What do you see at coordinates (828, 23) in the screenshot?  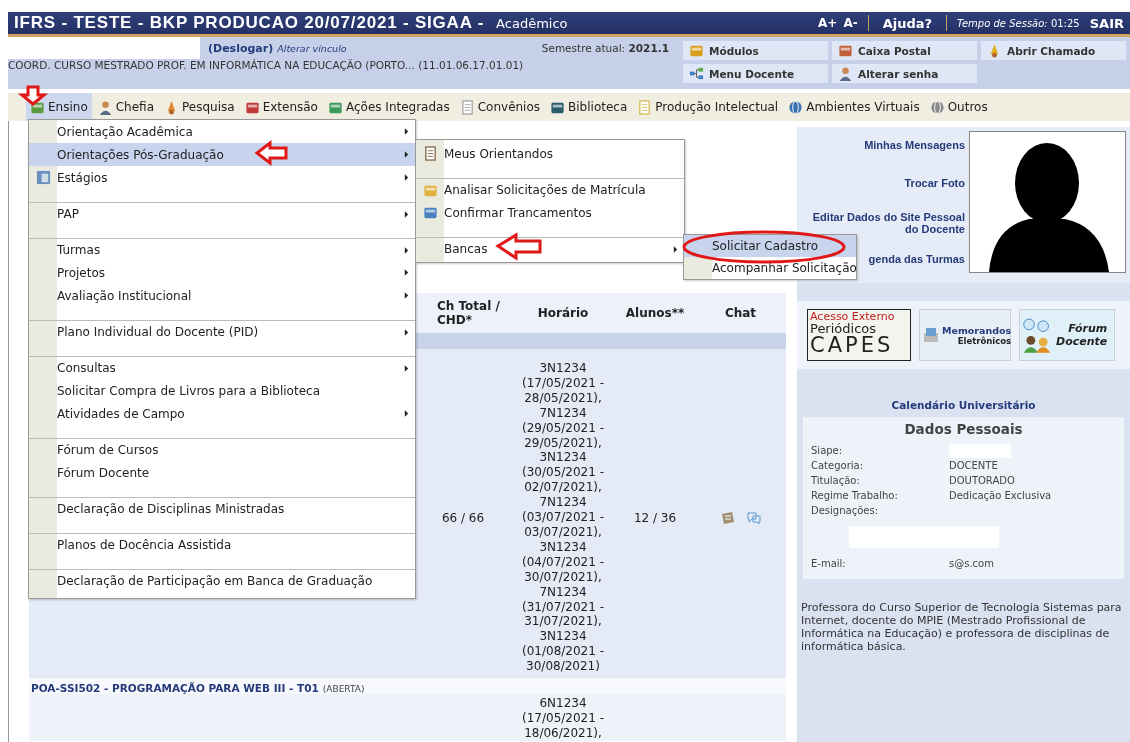 I see `font-size-button: A+` at bounding box center [828, 23].